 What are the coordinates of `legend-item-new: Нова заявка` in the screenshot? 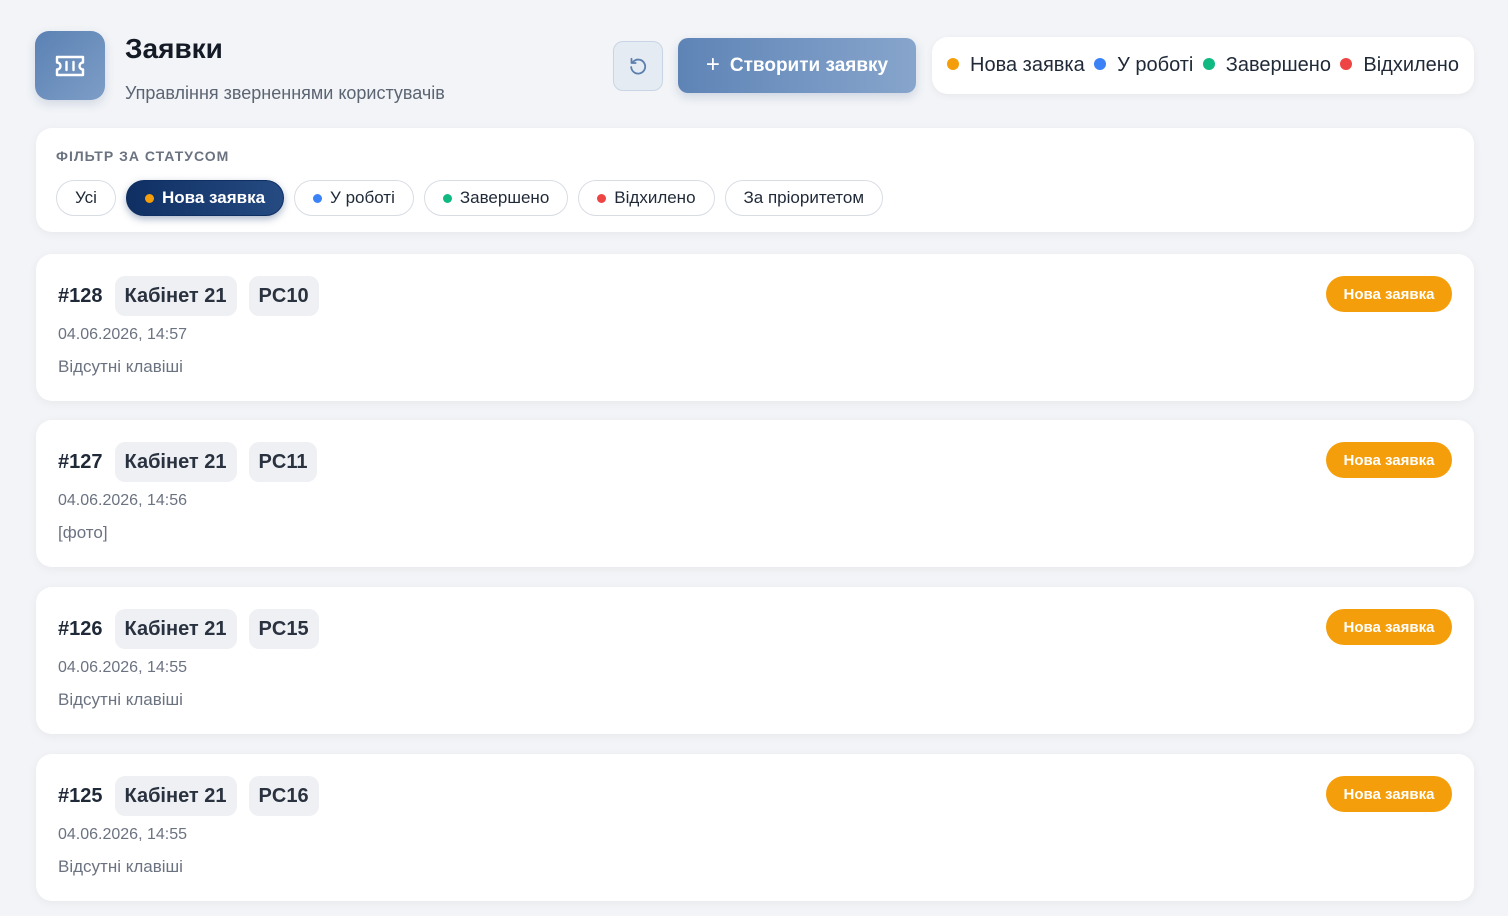 It's located at (1016, 65).